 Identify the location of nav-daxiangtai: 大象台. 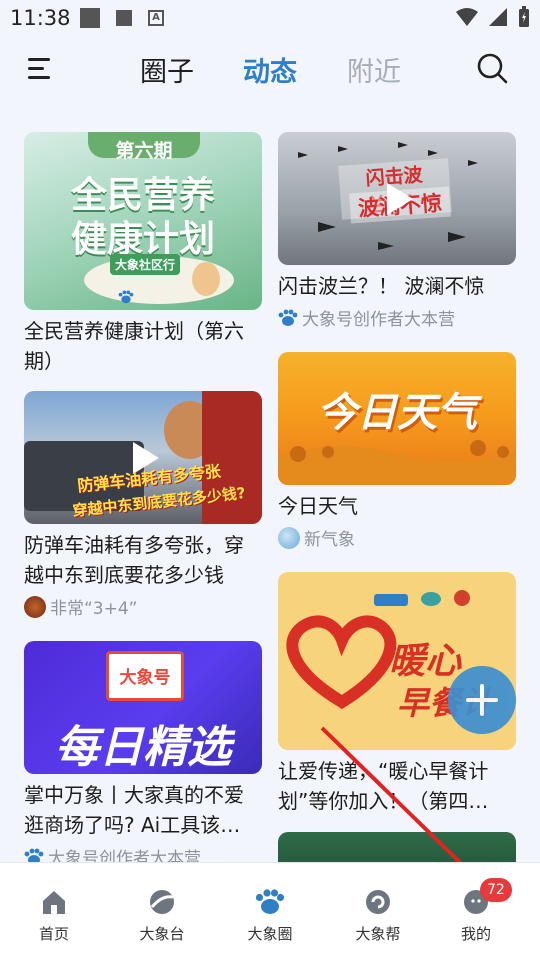
(162, 915).